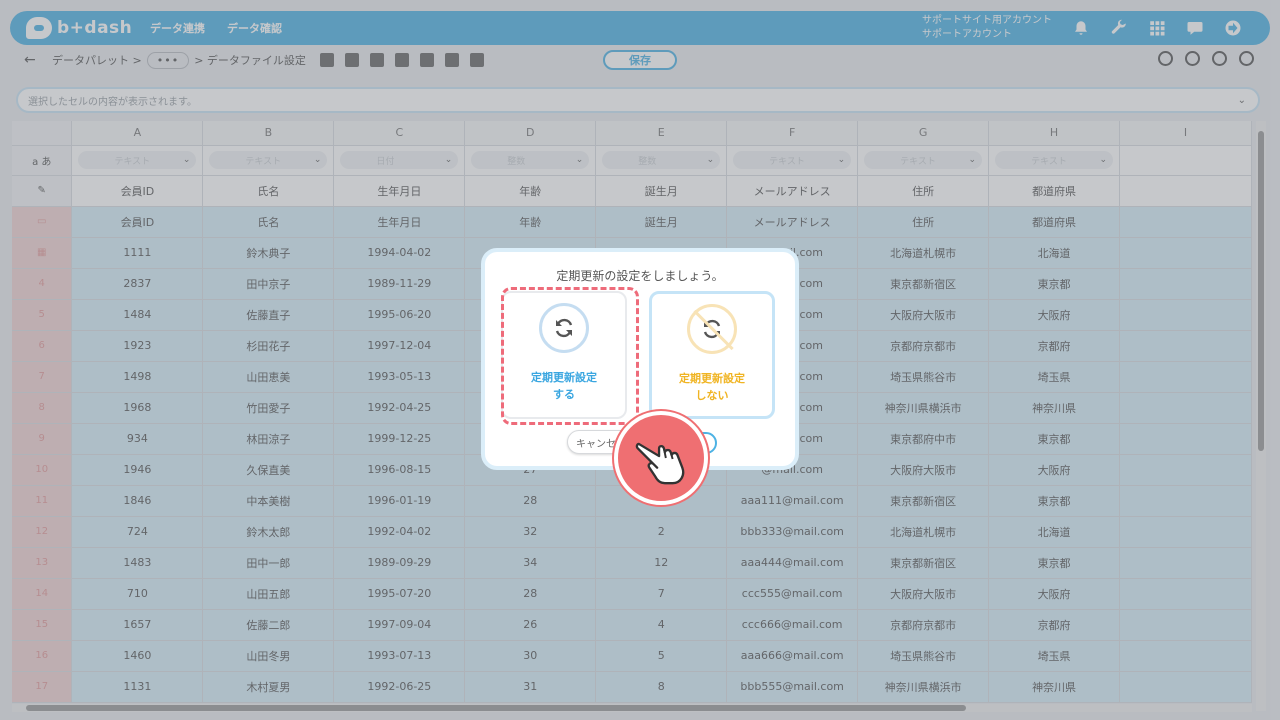  Describe the element at coordinates (640, 276) in the screenshot. I see `modal-title: 定期更新の設定をしましょう。` at that location.